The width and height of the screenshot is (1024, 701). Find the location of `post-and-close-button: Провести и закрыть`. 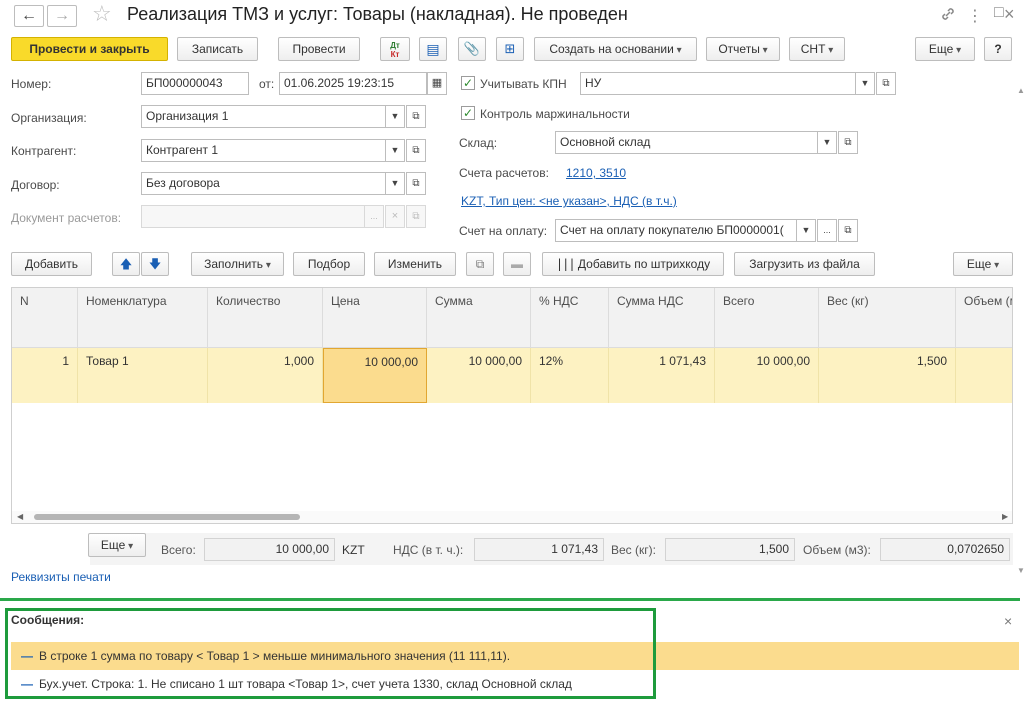

post-and-close-button: Провести и закрыть is located at coordinates (89, 49).